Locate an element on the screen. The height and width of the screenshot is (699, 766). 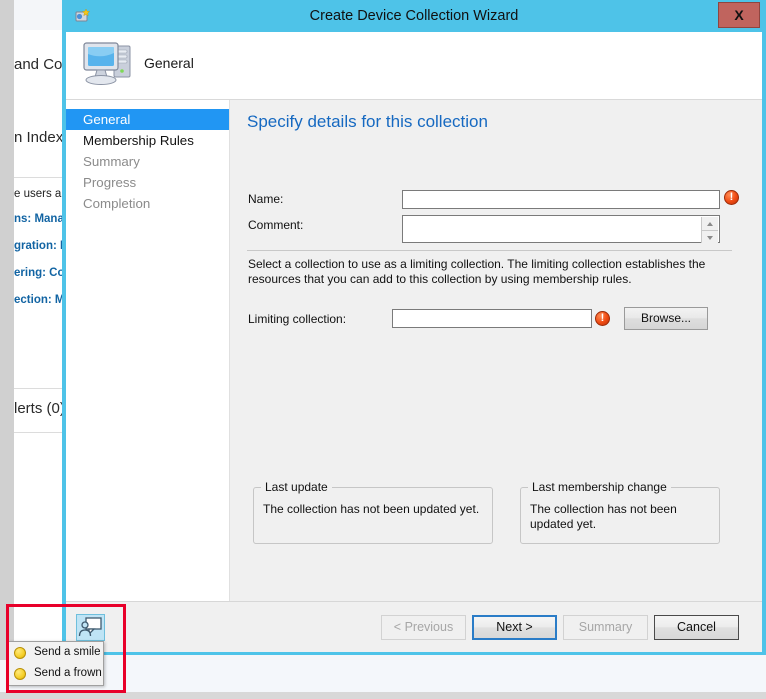
page-title: Specify details for this collection is located at coordinates (367, 121).